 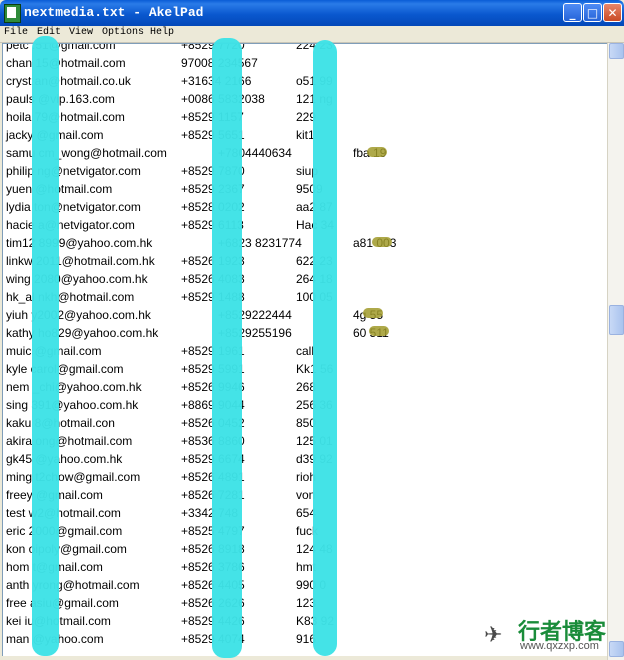 What do you see at coordinates (493, 634) in the screenshot?
I see `bird-logo-icon: ✈` at bounding box center [493, 634].